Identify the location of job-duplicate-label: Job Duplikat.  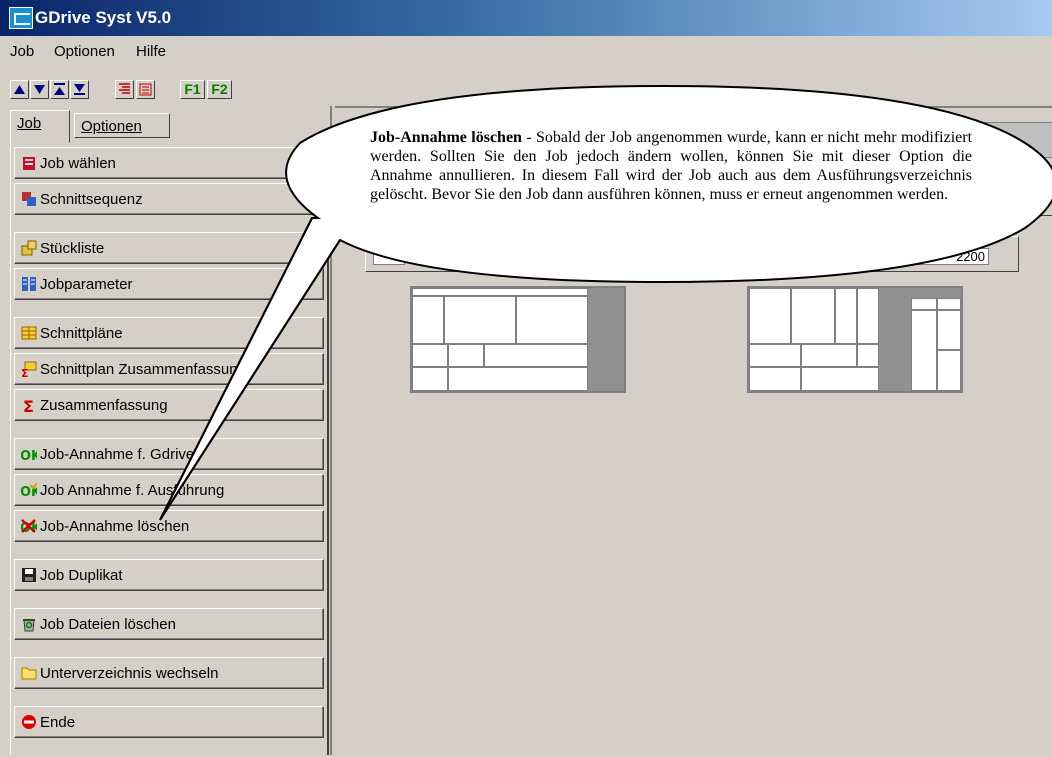
(81, 575).